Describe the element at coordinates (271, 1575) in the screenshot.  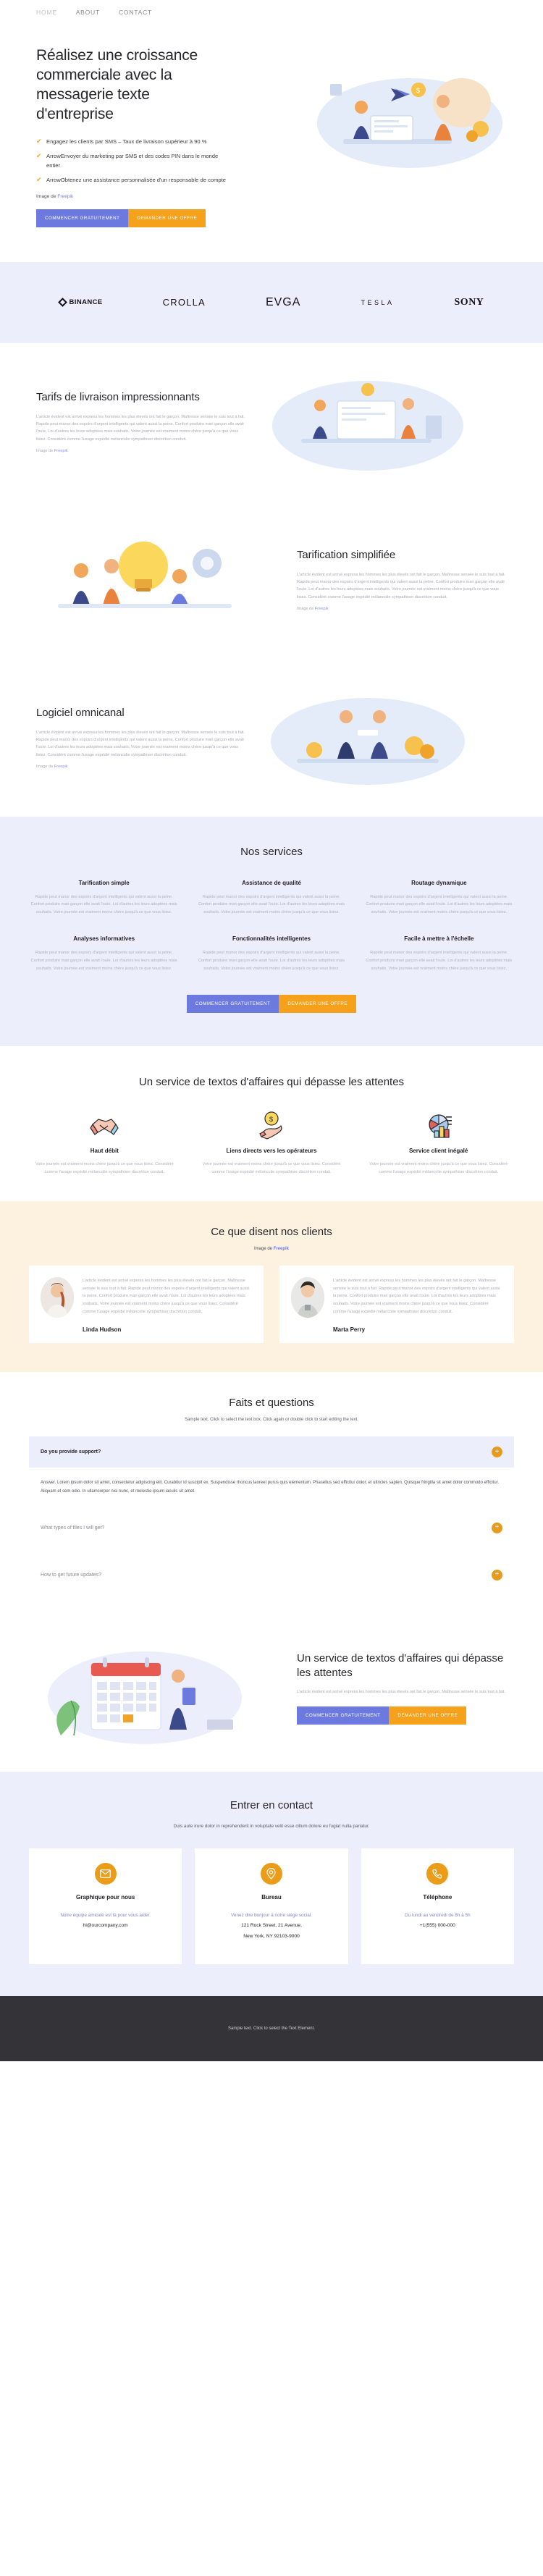
I see `faq-item: How to get future updates? +` at that location.